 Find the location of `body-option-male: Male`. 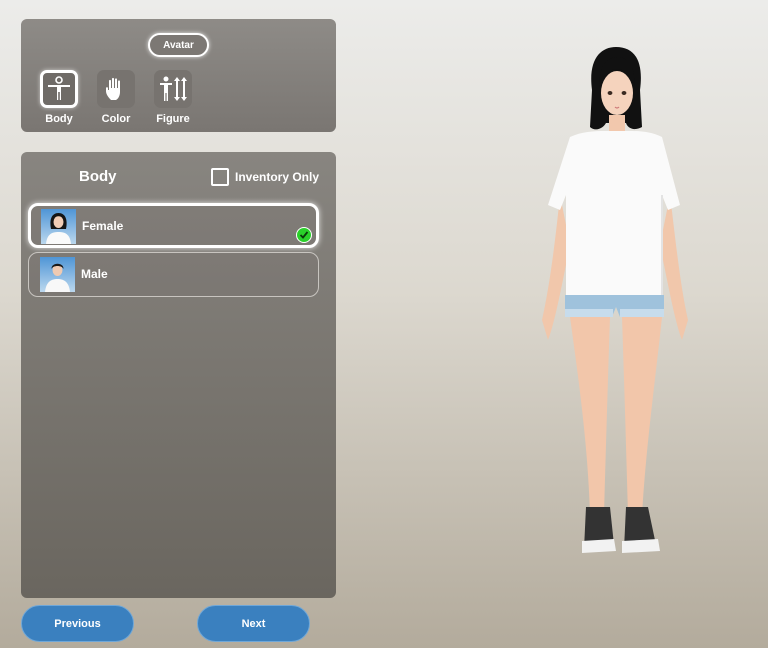

body-option-male: Male is located at coordinates (173, 274).